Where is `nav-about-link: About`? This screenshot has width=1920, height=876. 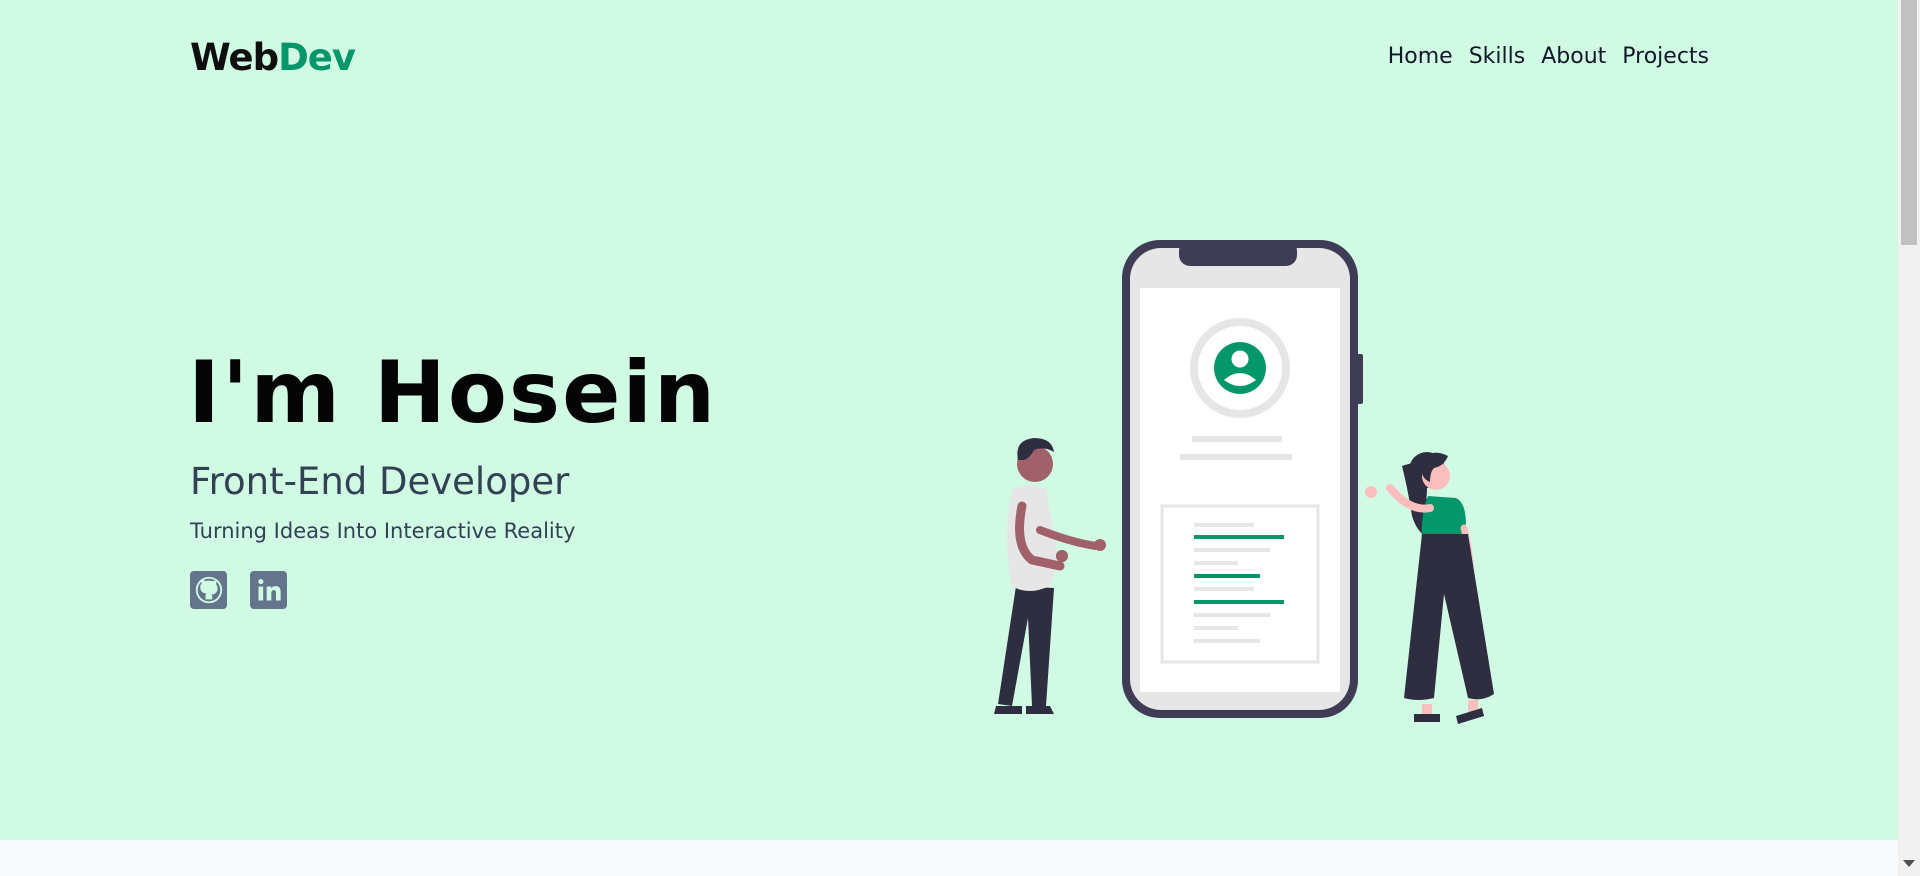
nav-about-link: About is located at coordinates (1573, 56).